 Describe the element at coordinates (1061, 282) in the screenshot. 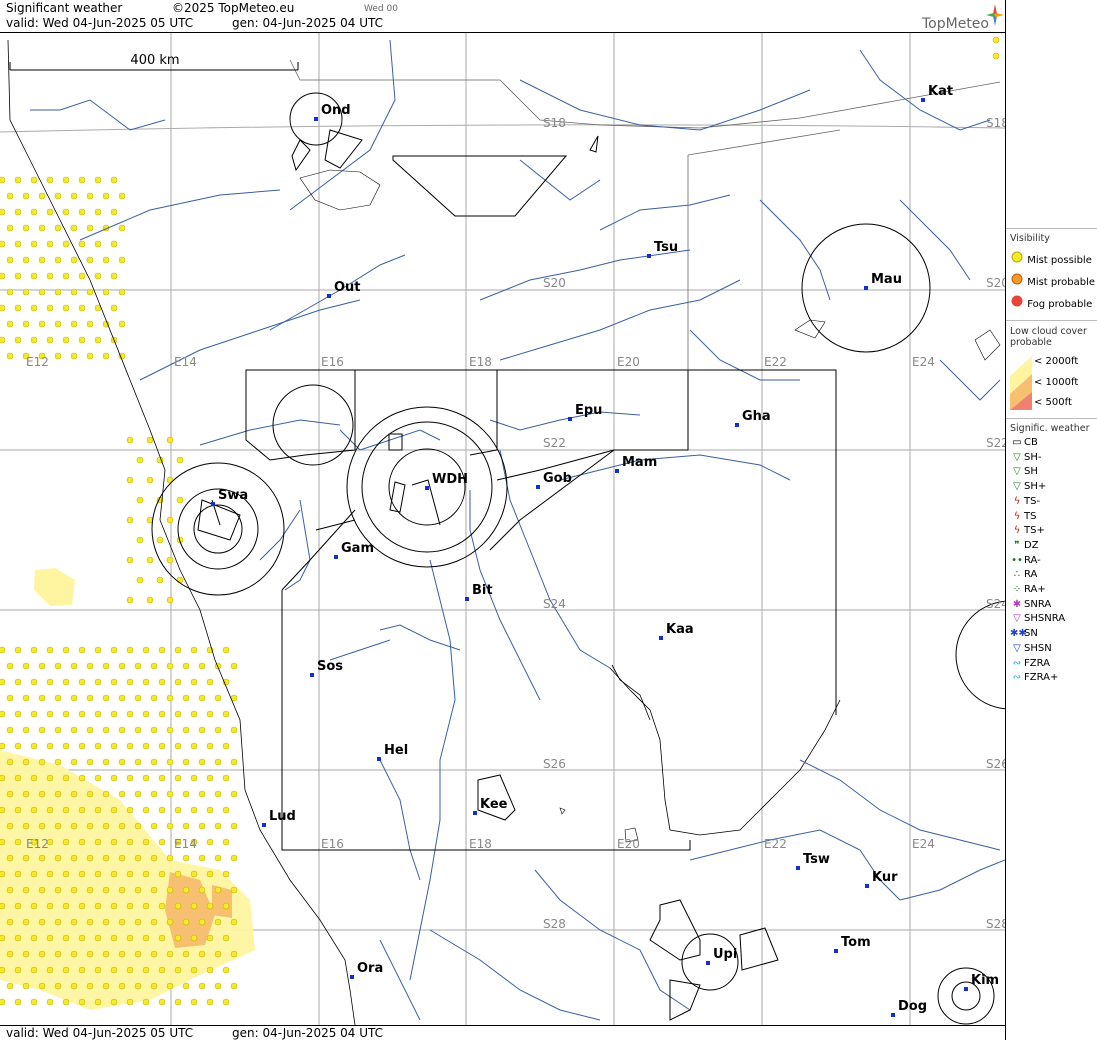

I see `legend-mist-probable-label: Mist probable` at that location.